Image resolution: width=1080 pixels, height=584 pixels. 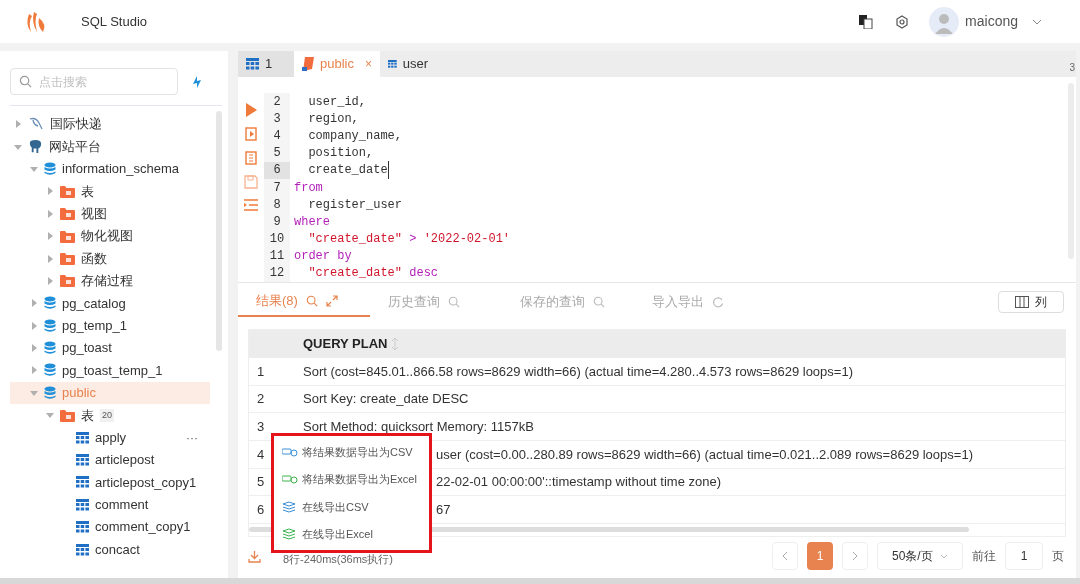 I want to click on tree-item: comment, so click(x=110, y=505).